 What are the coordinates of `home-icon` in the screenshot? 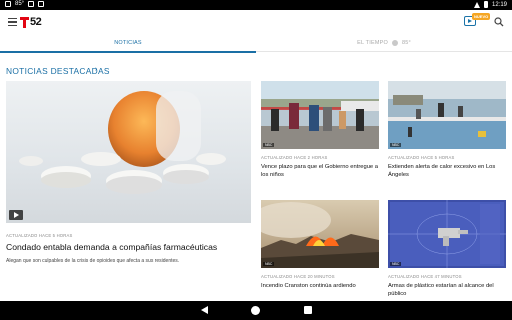 It's located at (255, 310).